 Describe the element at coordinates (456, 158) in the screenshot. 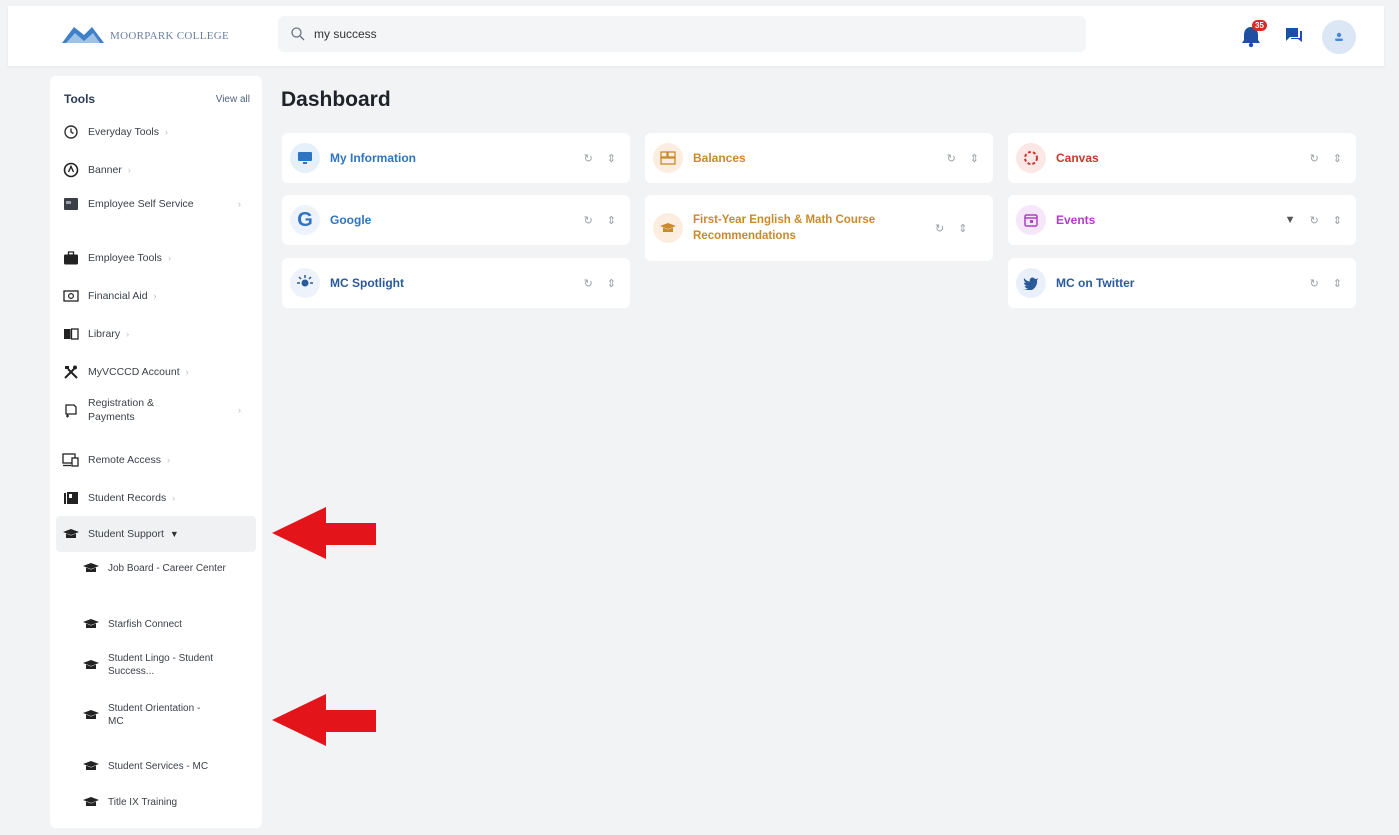

I see `card-my-information: My Information ↻ ⇕` at that location.